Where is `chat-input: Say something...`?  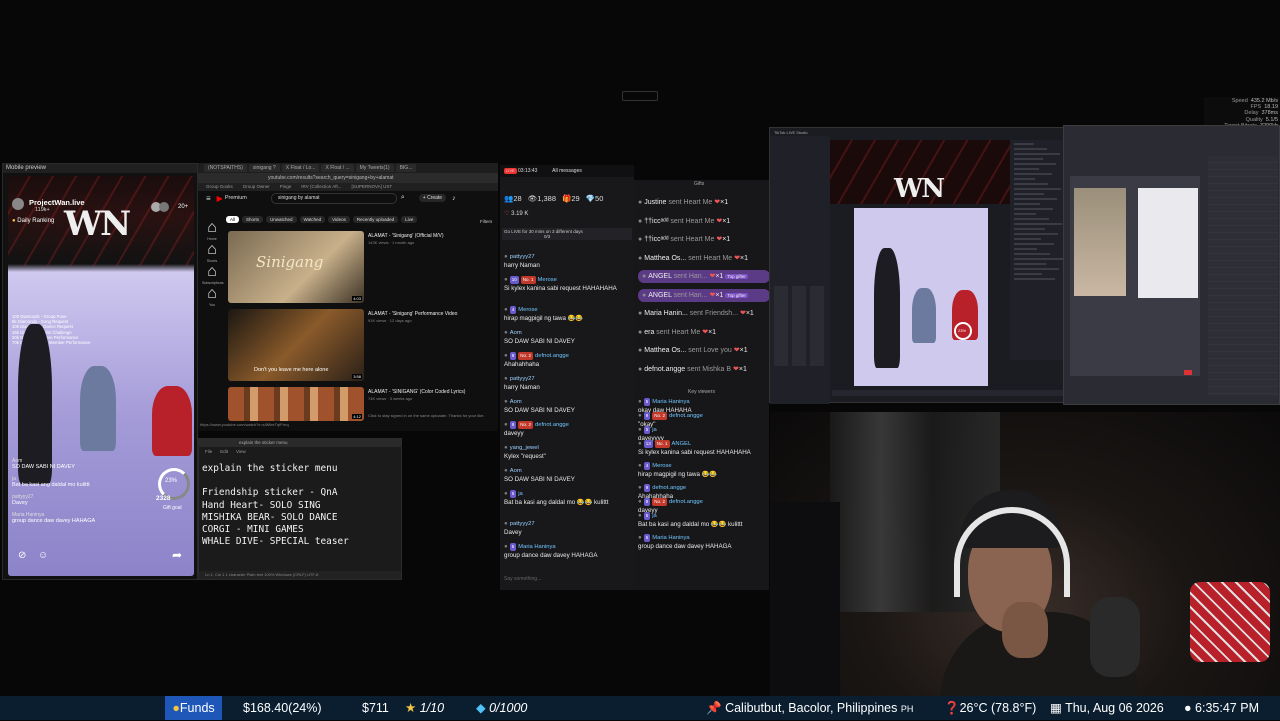
chat-input: Say something... is located at coordinates (567, 579).